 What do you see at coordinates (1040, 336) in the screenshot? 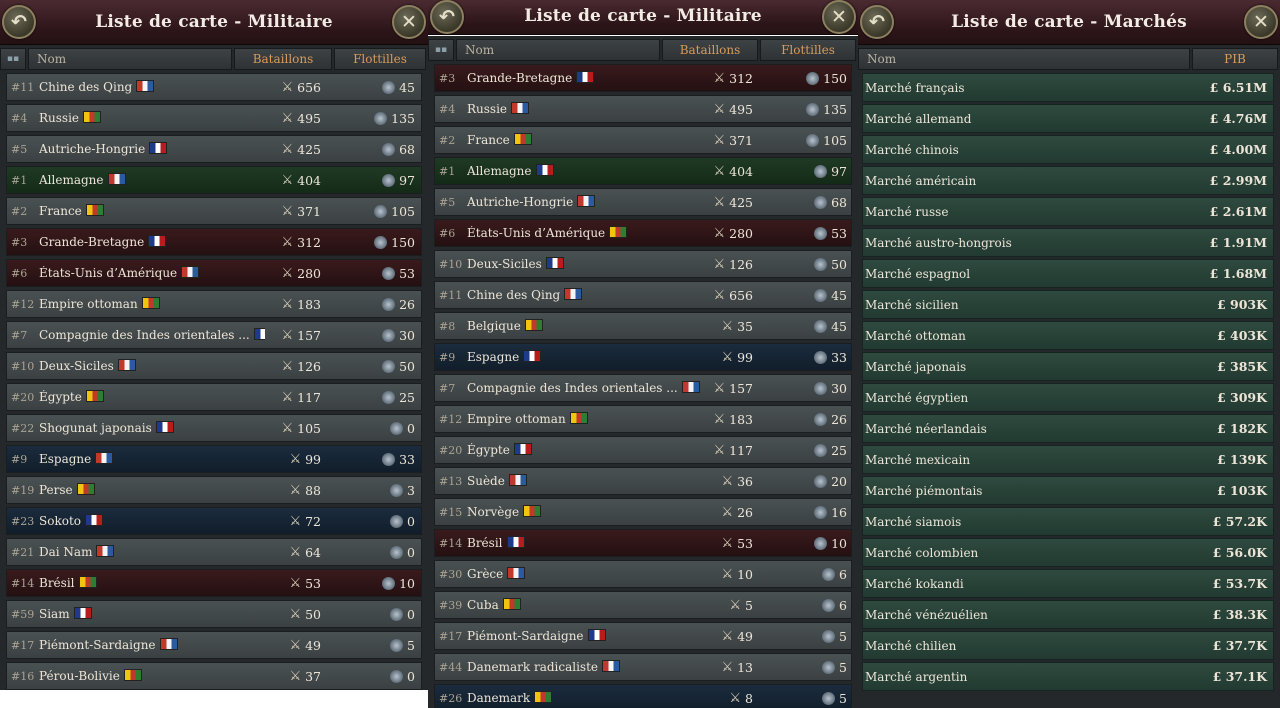
I see `market-name: Marché ottoman` at bounding box center [1040, 336].